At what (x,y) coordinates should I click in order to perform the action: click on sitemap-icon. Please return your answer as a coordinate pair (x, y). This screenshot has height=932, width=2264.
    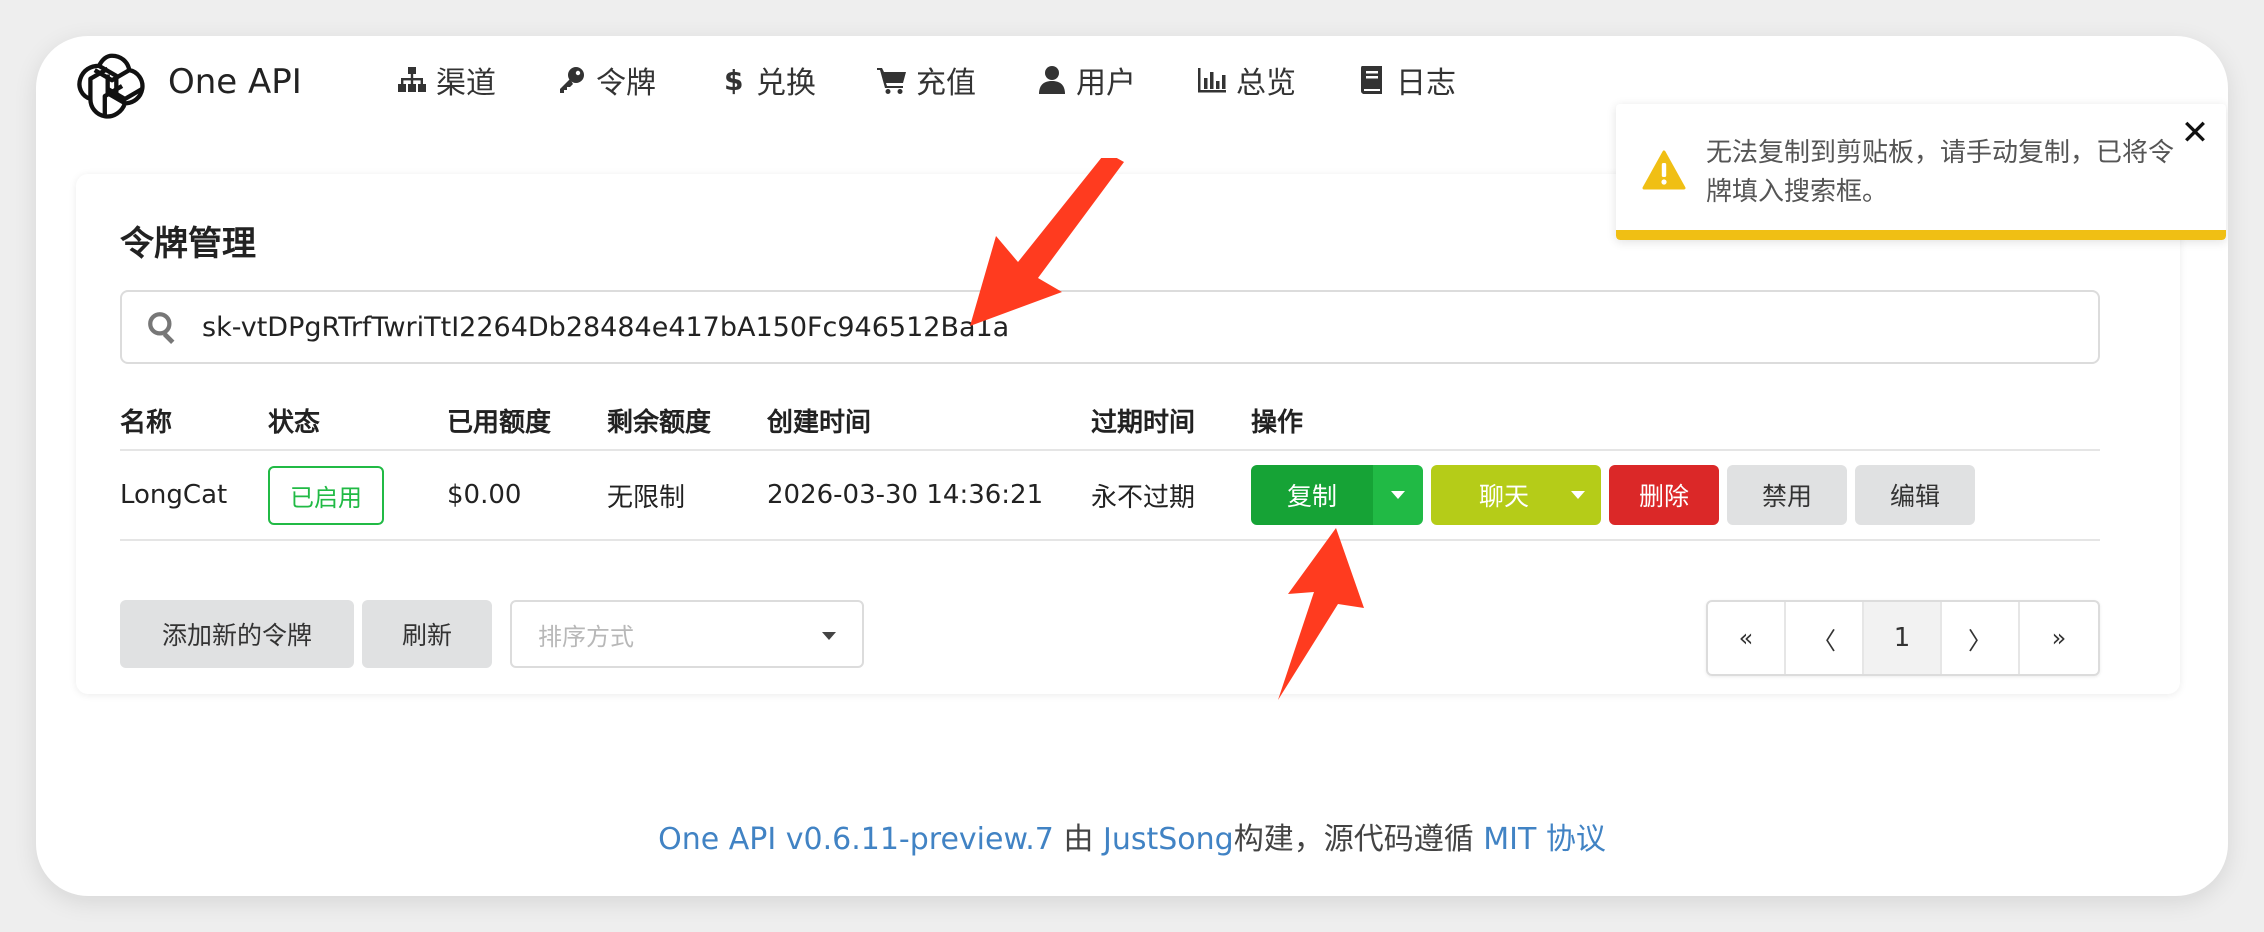
    Looking at the image, I should click on (412, 79).